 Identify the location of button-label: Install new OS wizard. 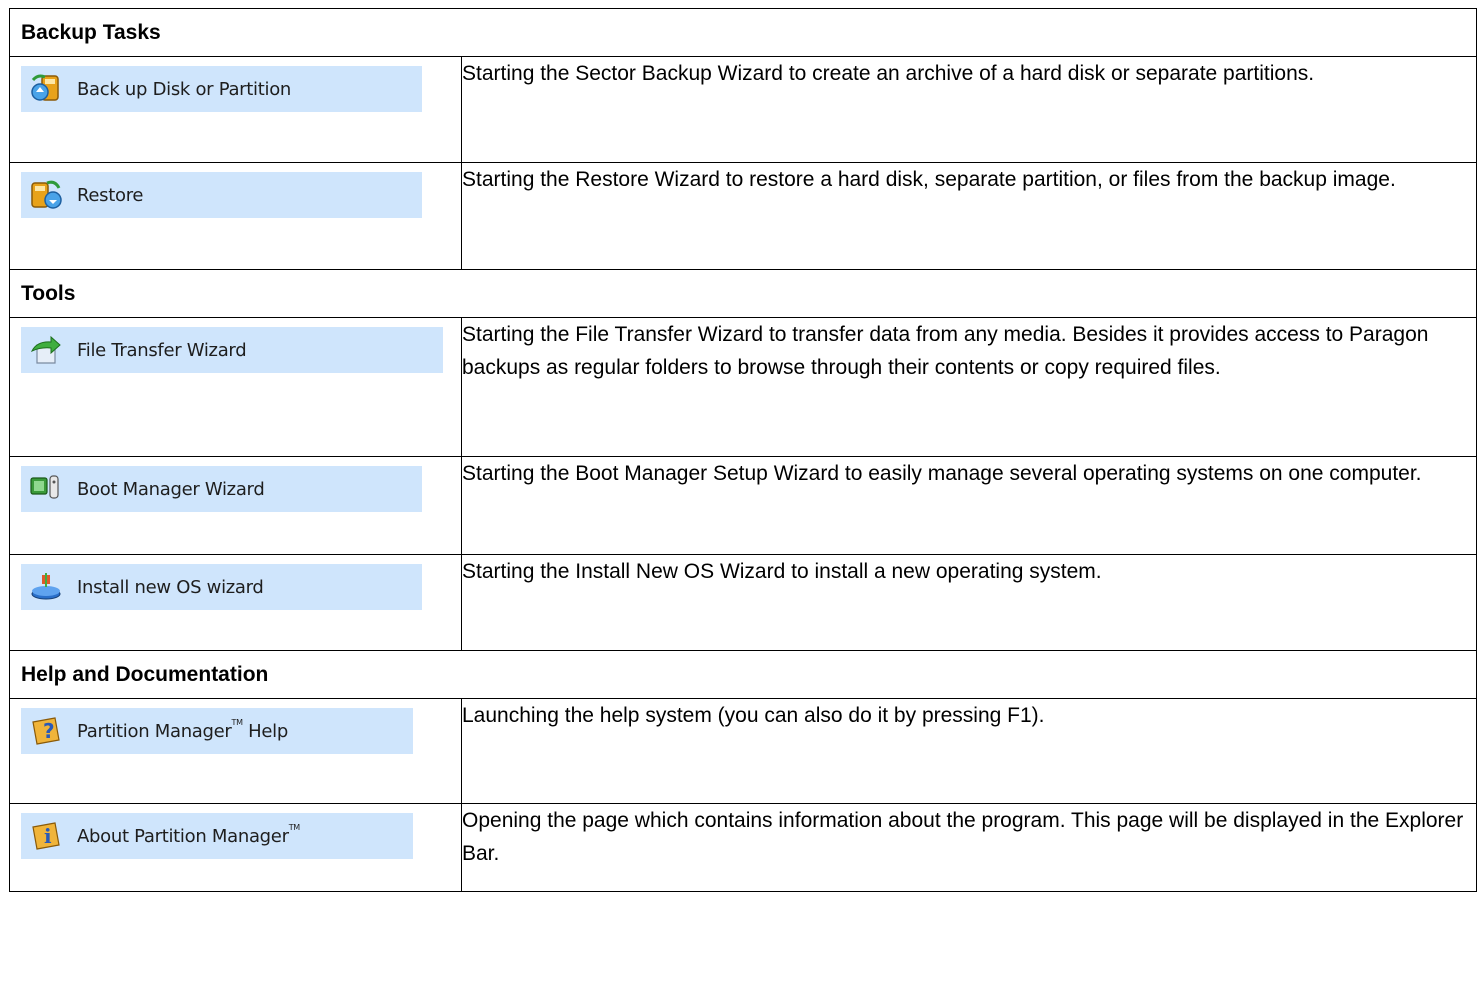
(170, 587).